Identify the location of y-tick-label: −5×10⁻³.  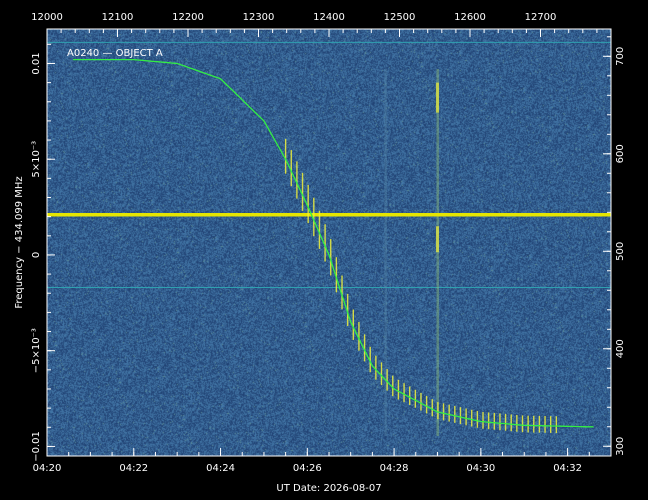
(36, 350).